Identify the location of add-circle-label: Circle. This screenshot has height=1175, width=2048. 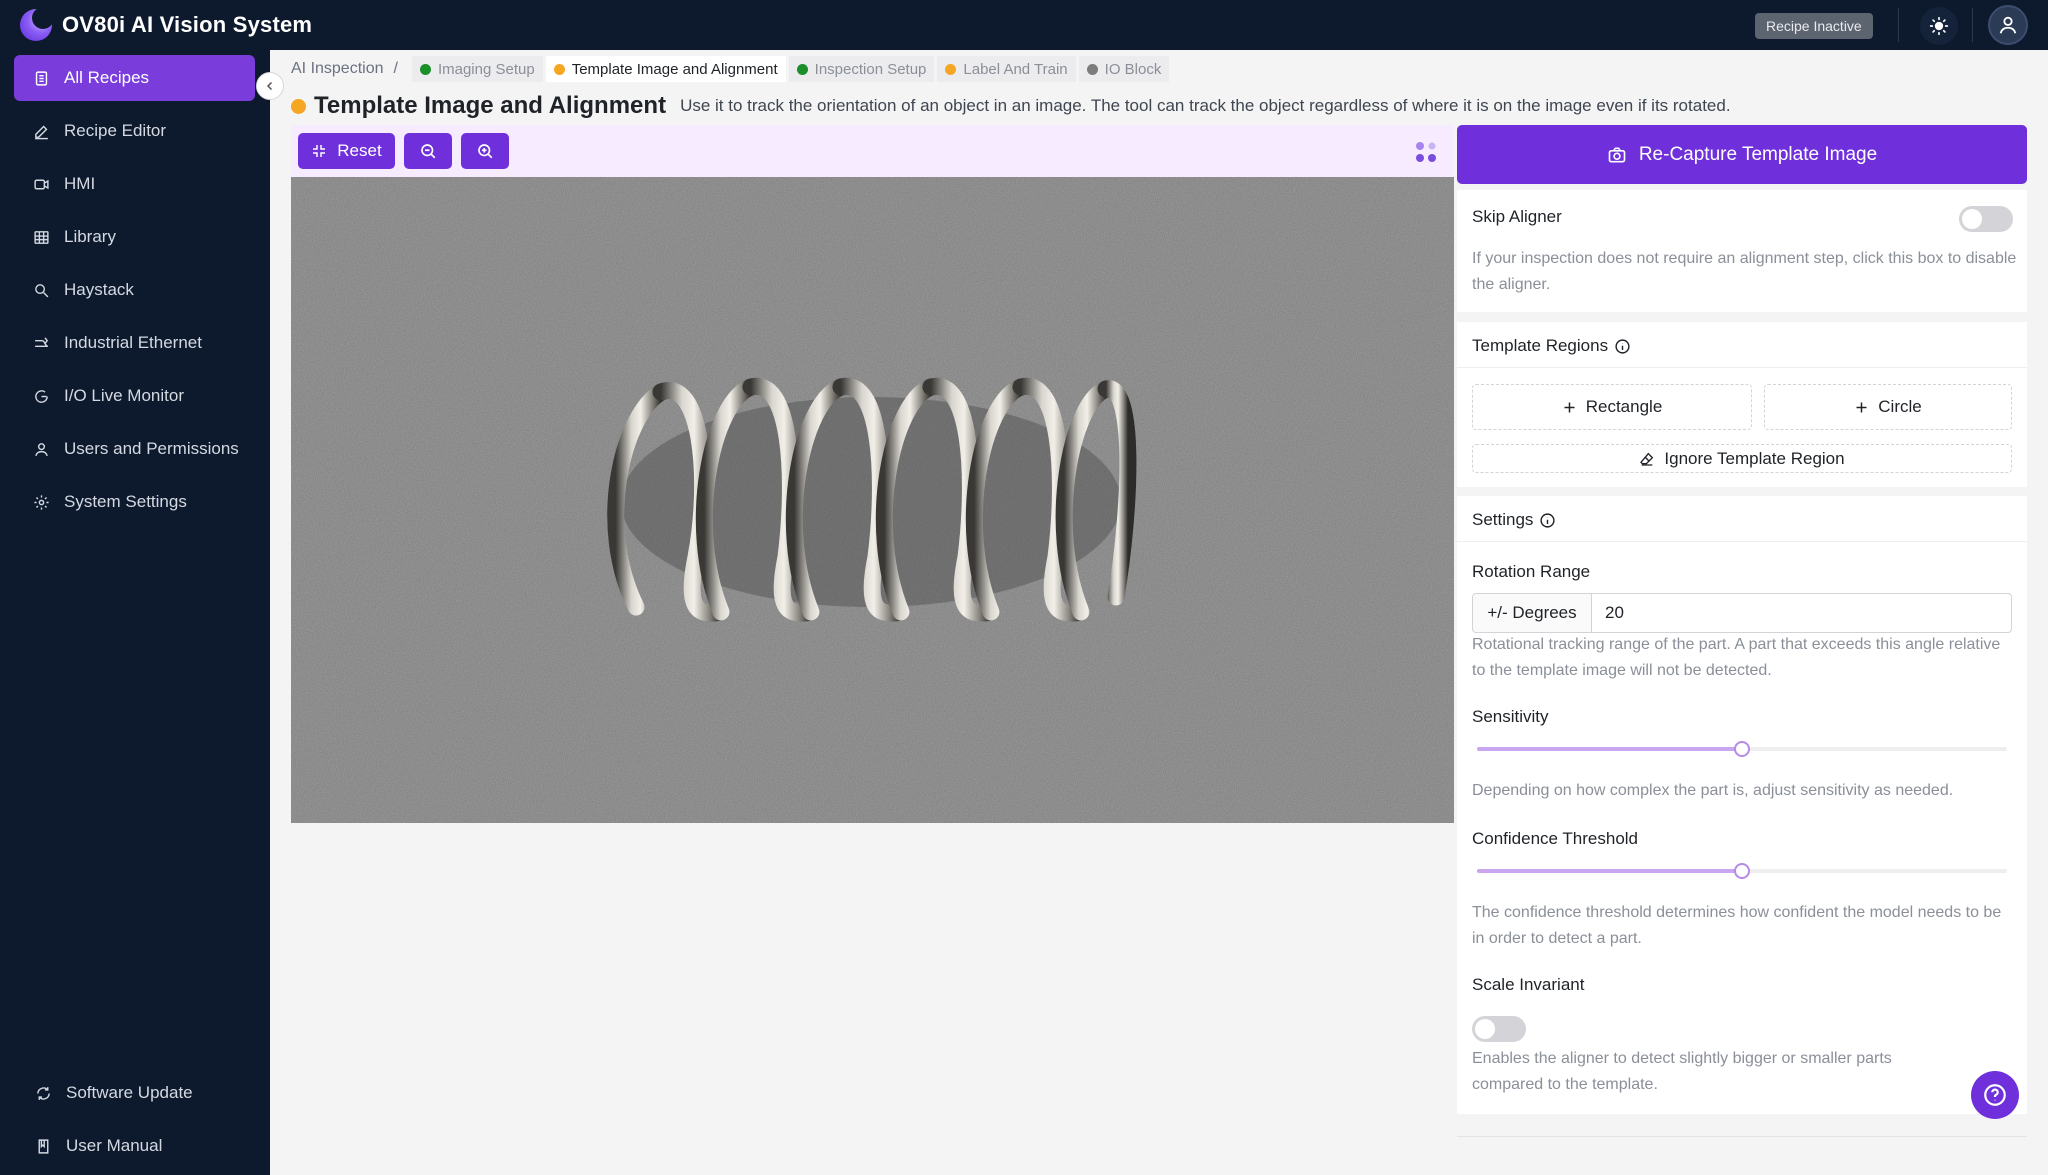
(1900, 406).